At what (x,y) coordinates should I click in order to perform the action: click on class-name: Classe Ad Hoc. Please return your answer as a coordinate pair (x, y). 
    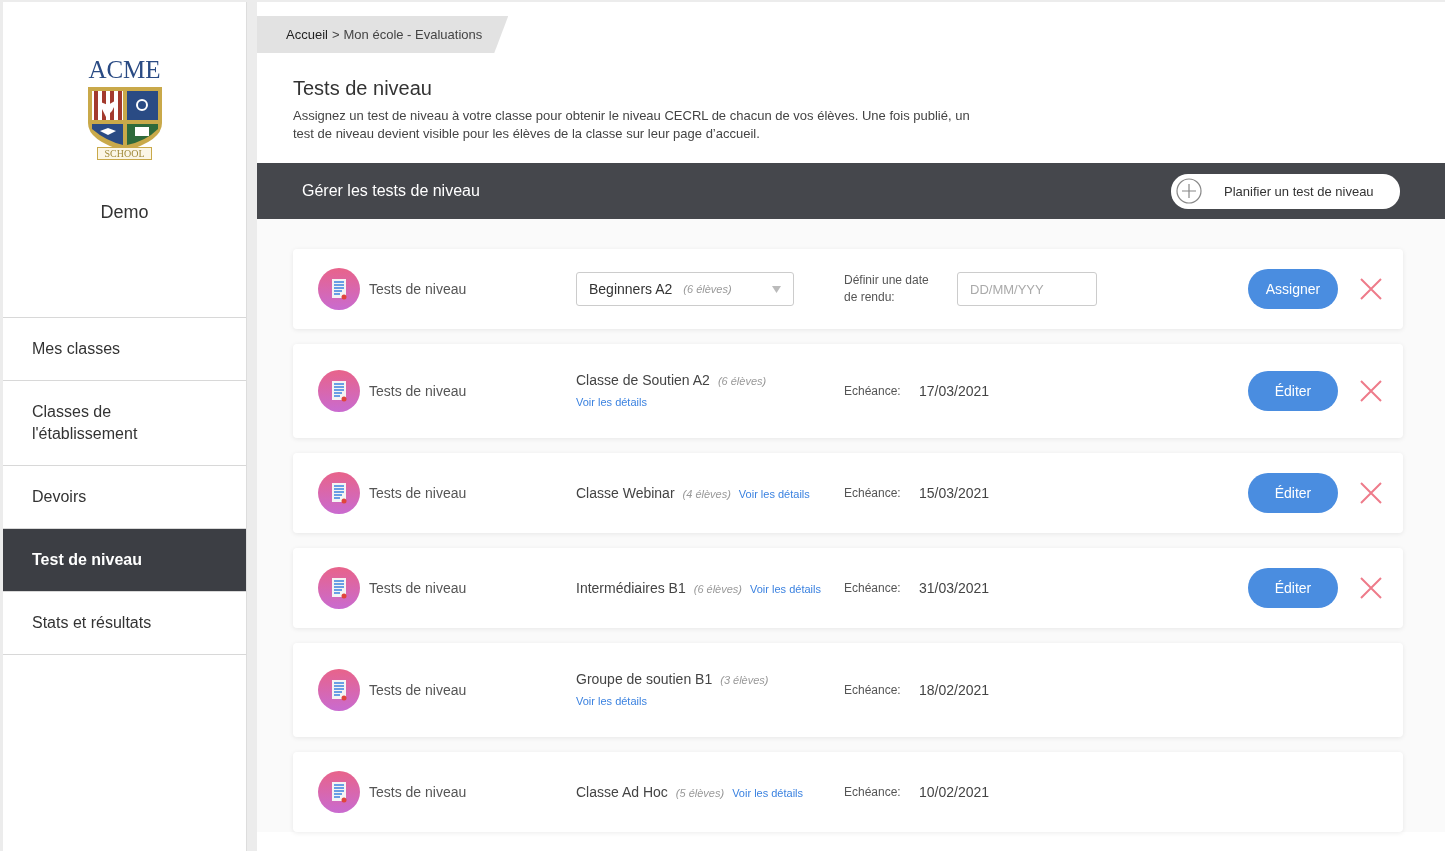
    Looking at the image, I should click on (622, 791).